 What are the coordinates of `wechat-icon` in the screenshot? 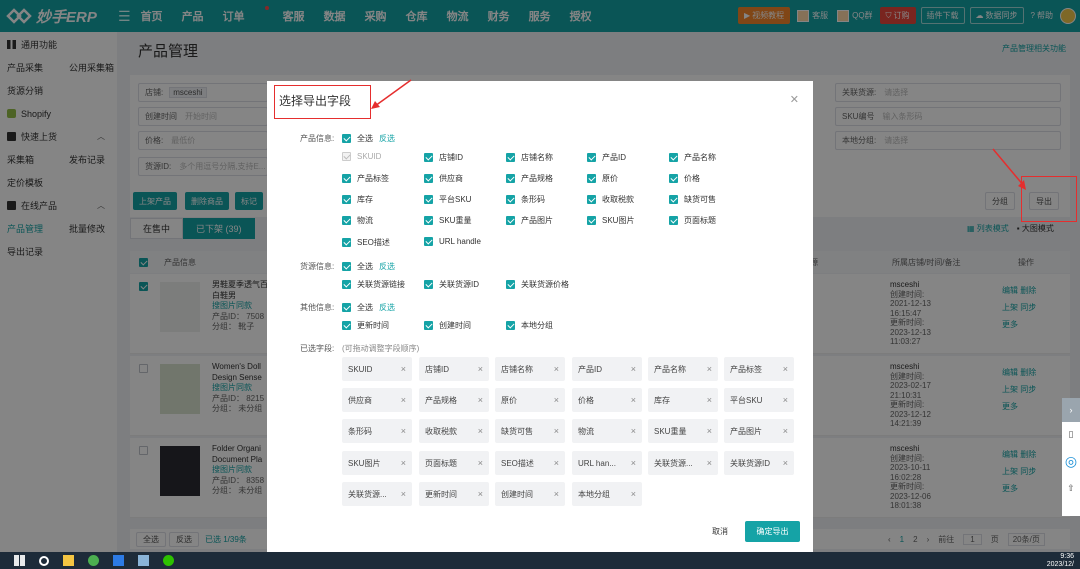 It's located at (168, 560).